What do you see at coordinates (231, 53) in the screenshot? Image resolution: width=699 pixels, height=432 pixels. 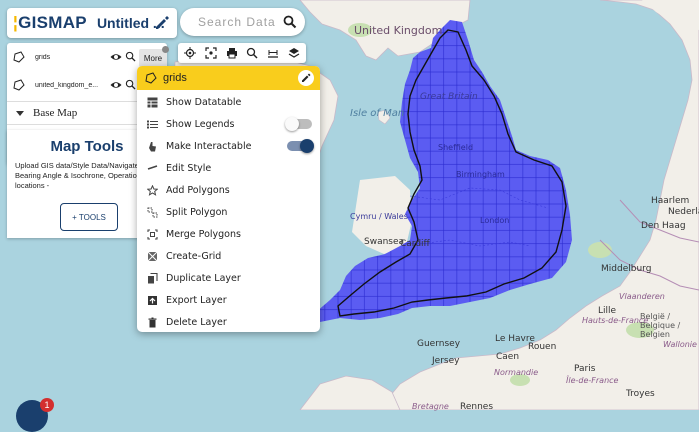 I see `print-icon` at bounding box center [231, 53].